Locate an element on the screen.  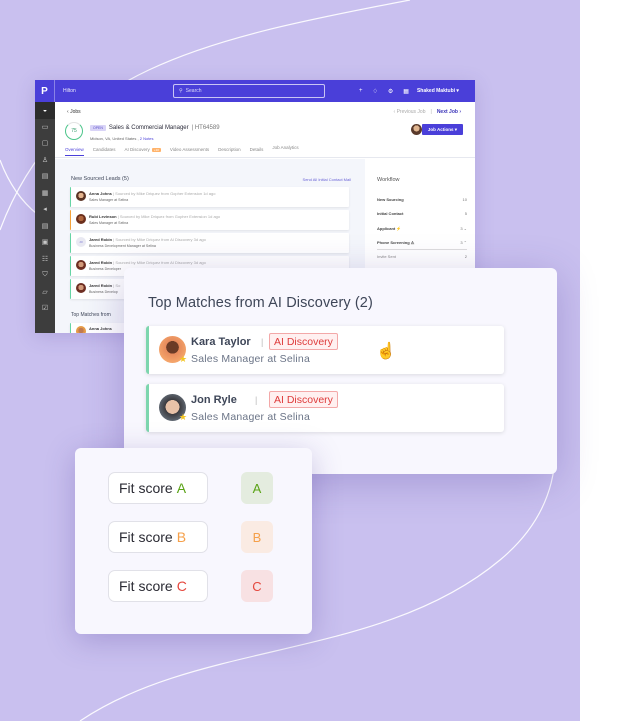
fit-score-card: Fit score A A Fit score B B Fit score C C is located at coordinates (193, 541).